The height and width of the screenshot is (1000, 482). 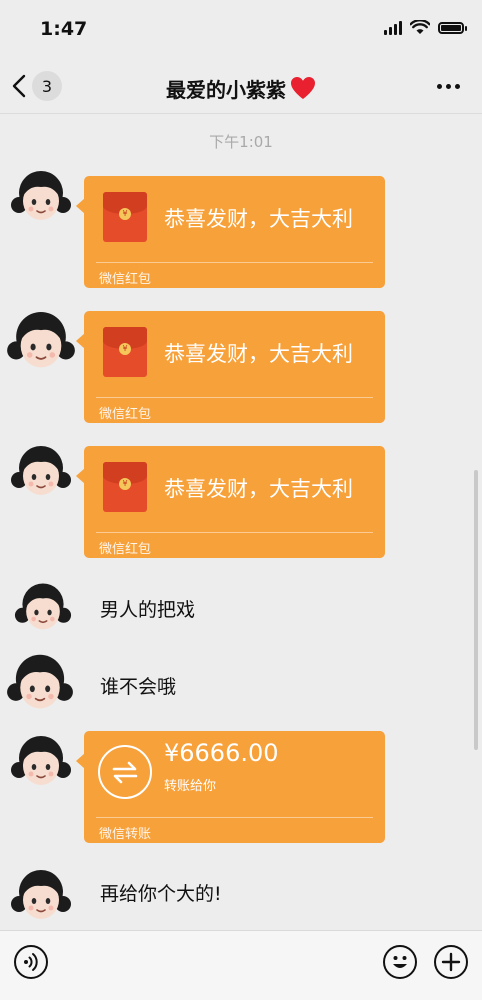 What do you see at coordinates (448, 86) in the screenshot?
I see `more-options-button` at bounding box center [448, 86].